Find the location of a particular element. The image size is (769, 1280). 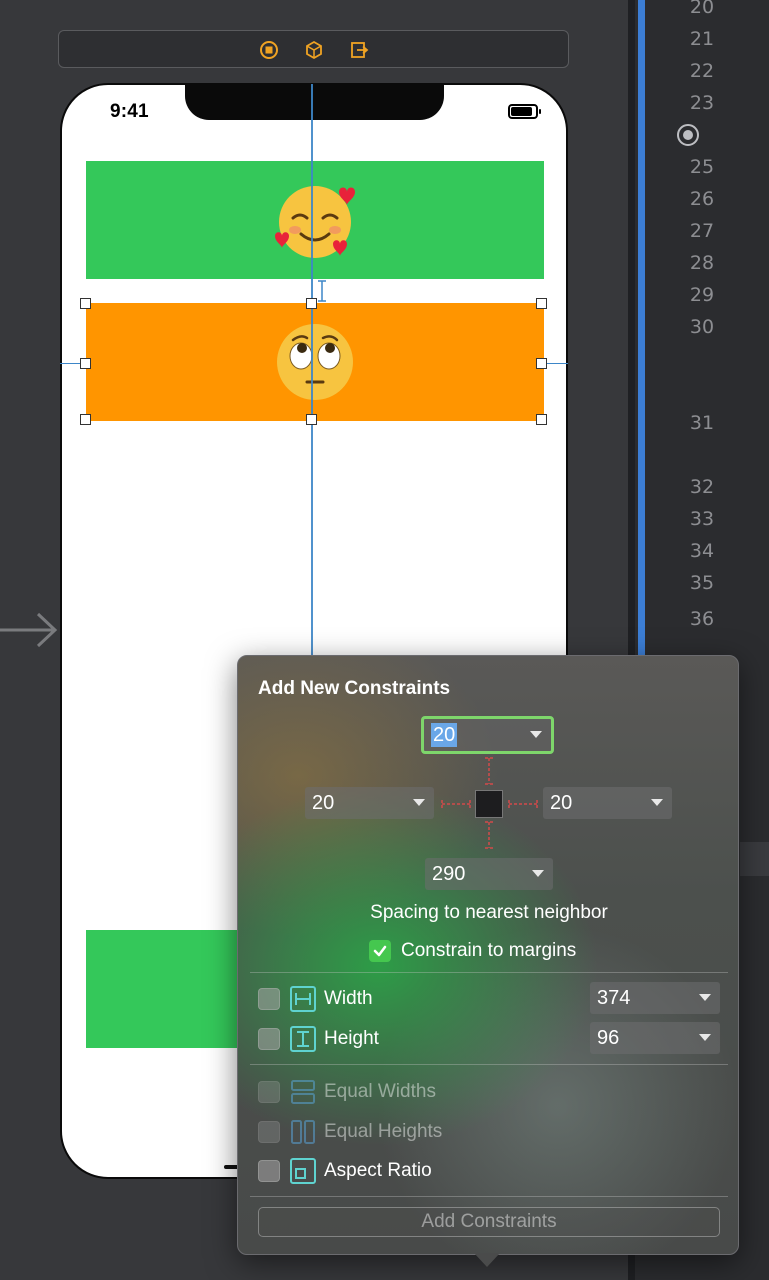

bottom-constraint-strut is located at coordinates (489, 835).